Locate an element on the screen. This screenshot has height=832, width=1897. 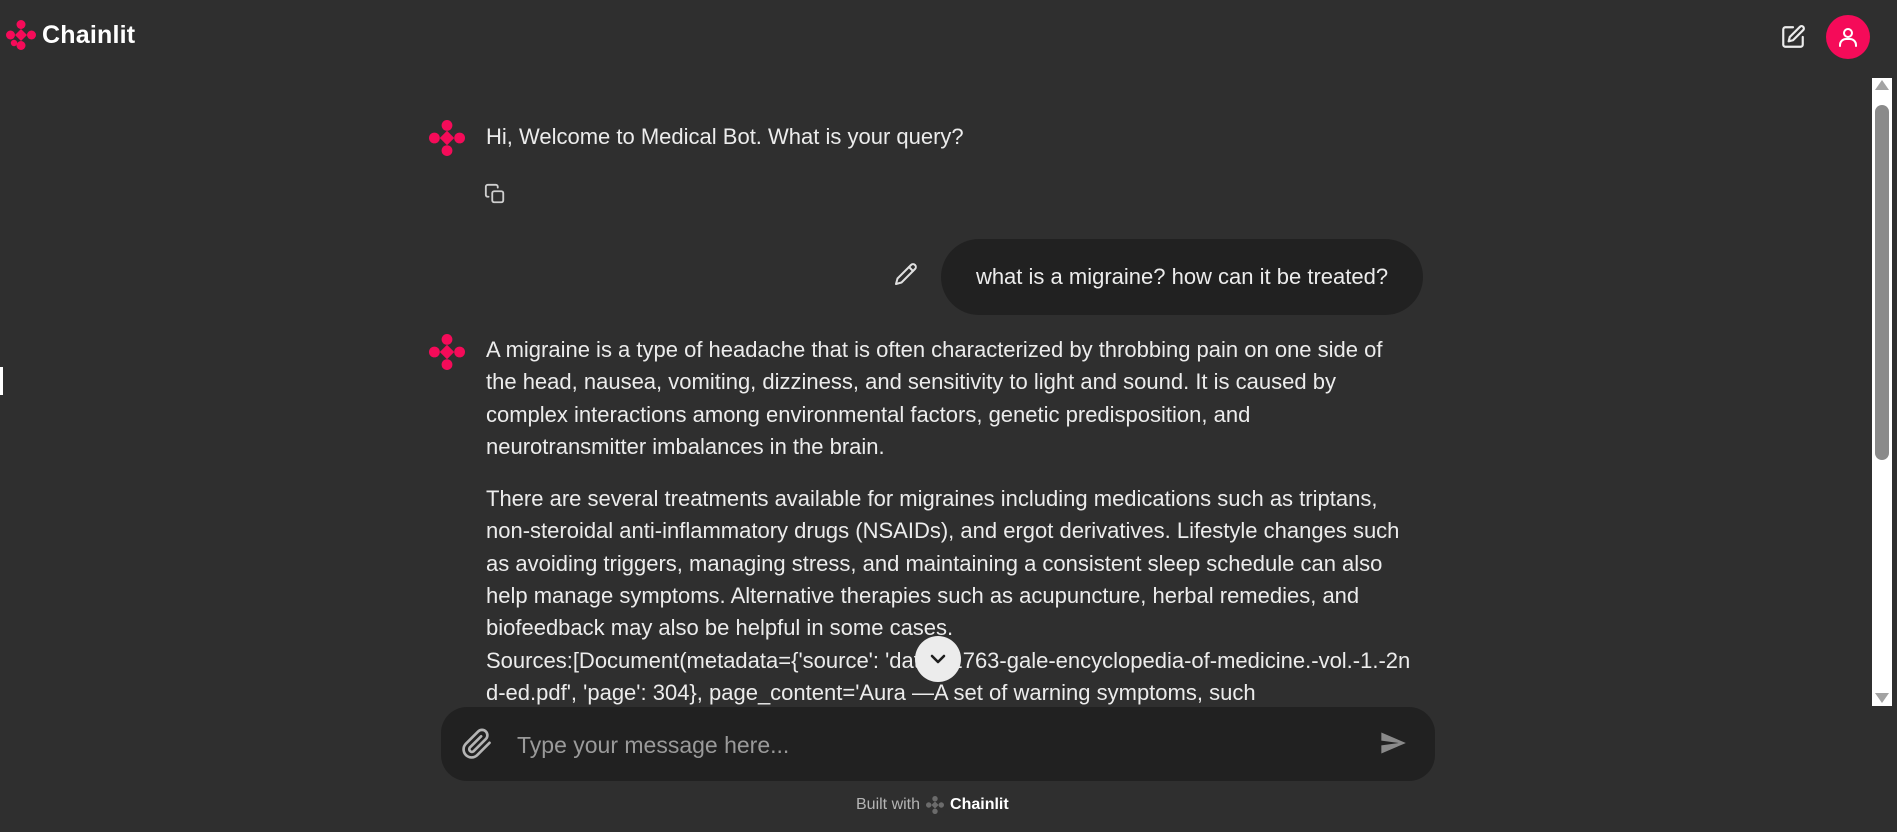
user-icon is located at coordinates (1848, 37).